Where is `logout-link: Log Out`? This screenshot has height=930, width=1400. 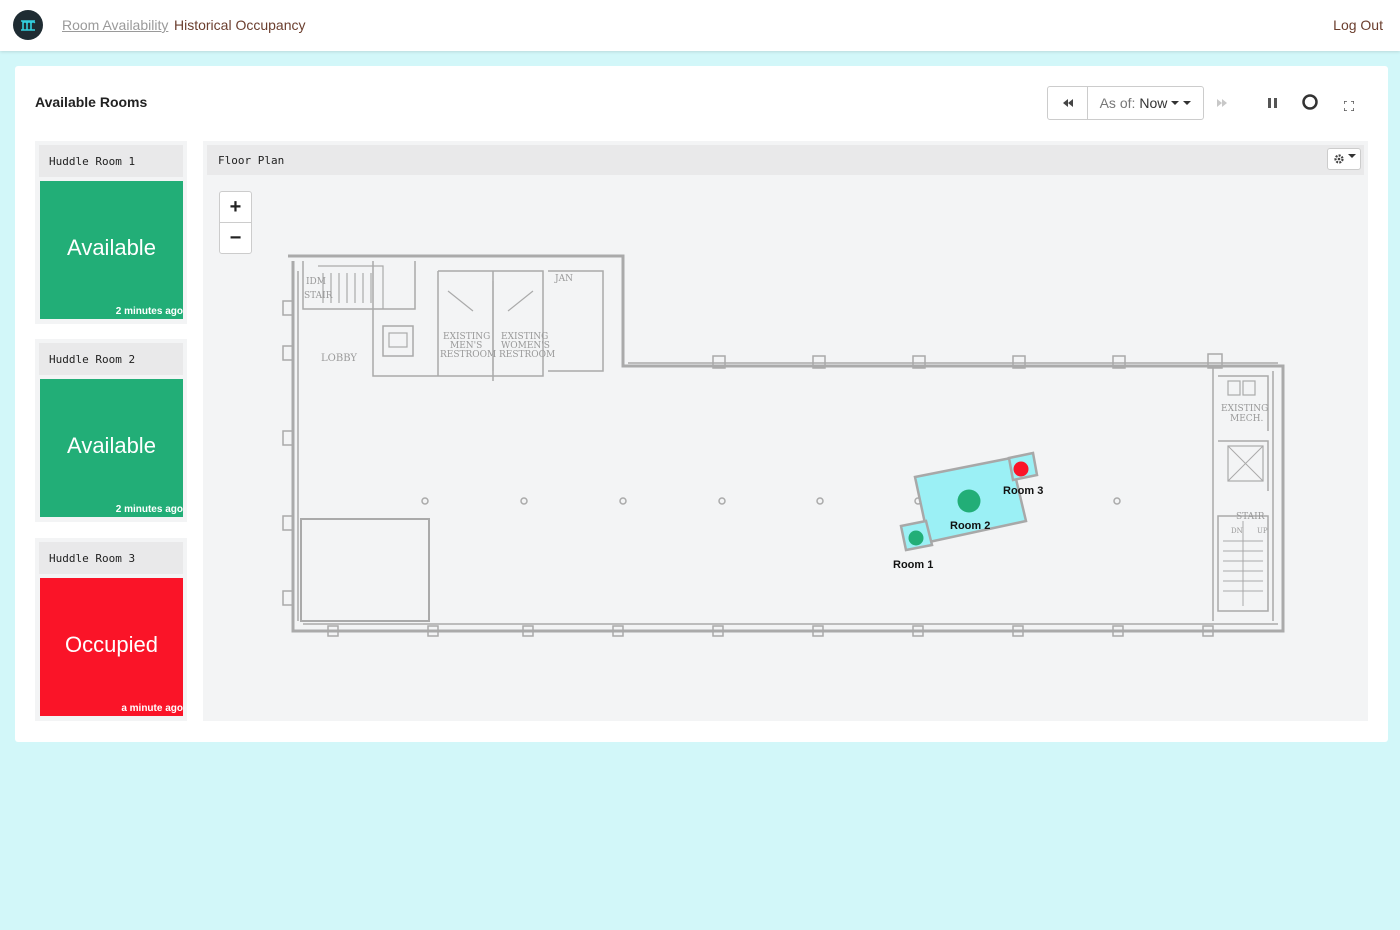 logout-link: Log Out is located at coordinates (1358, 25).